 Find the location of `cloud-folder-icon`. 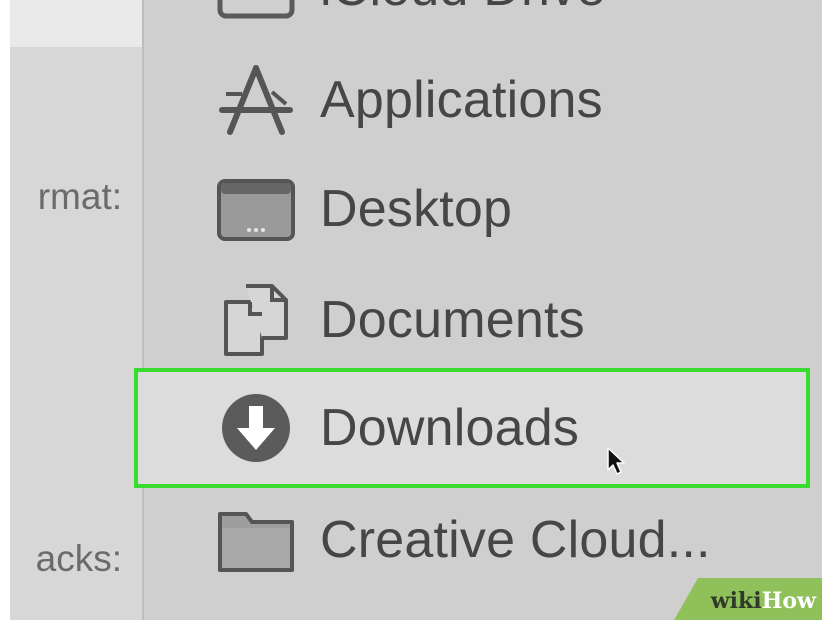

cloud-folder-icon is located at coordinates (256, 9).